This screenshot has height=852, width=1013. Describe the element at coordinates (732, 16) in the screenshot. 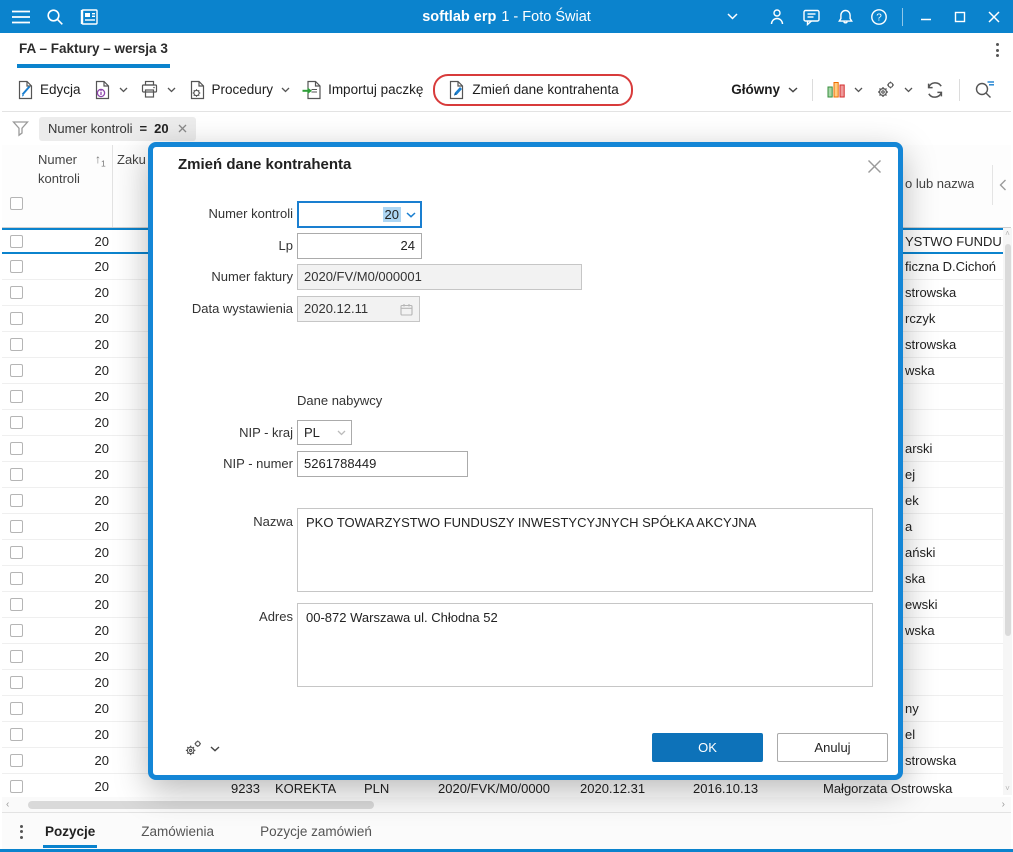

I see `title-chevron-icon` at that location.